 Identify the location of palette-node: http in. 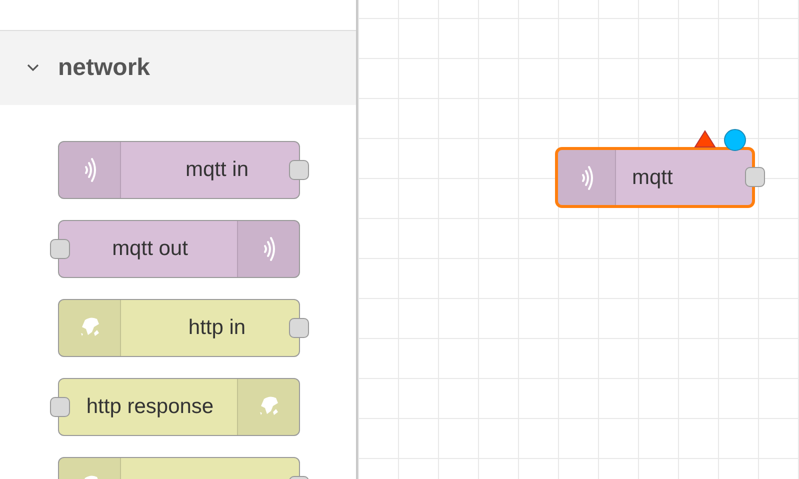
(179, 328).